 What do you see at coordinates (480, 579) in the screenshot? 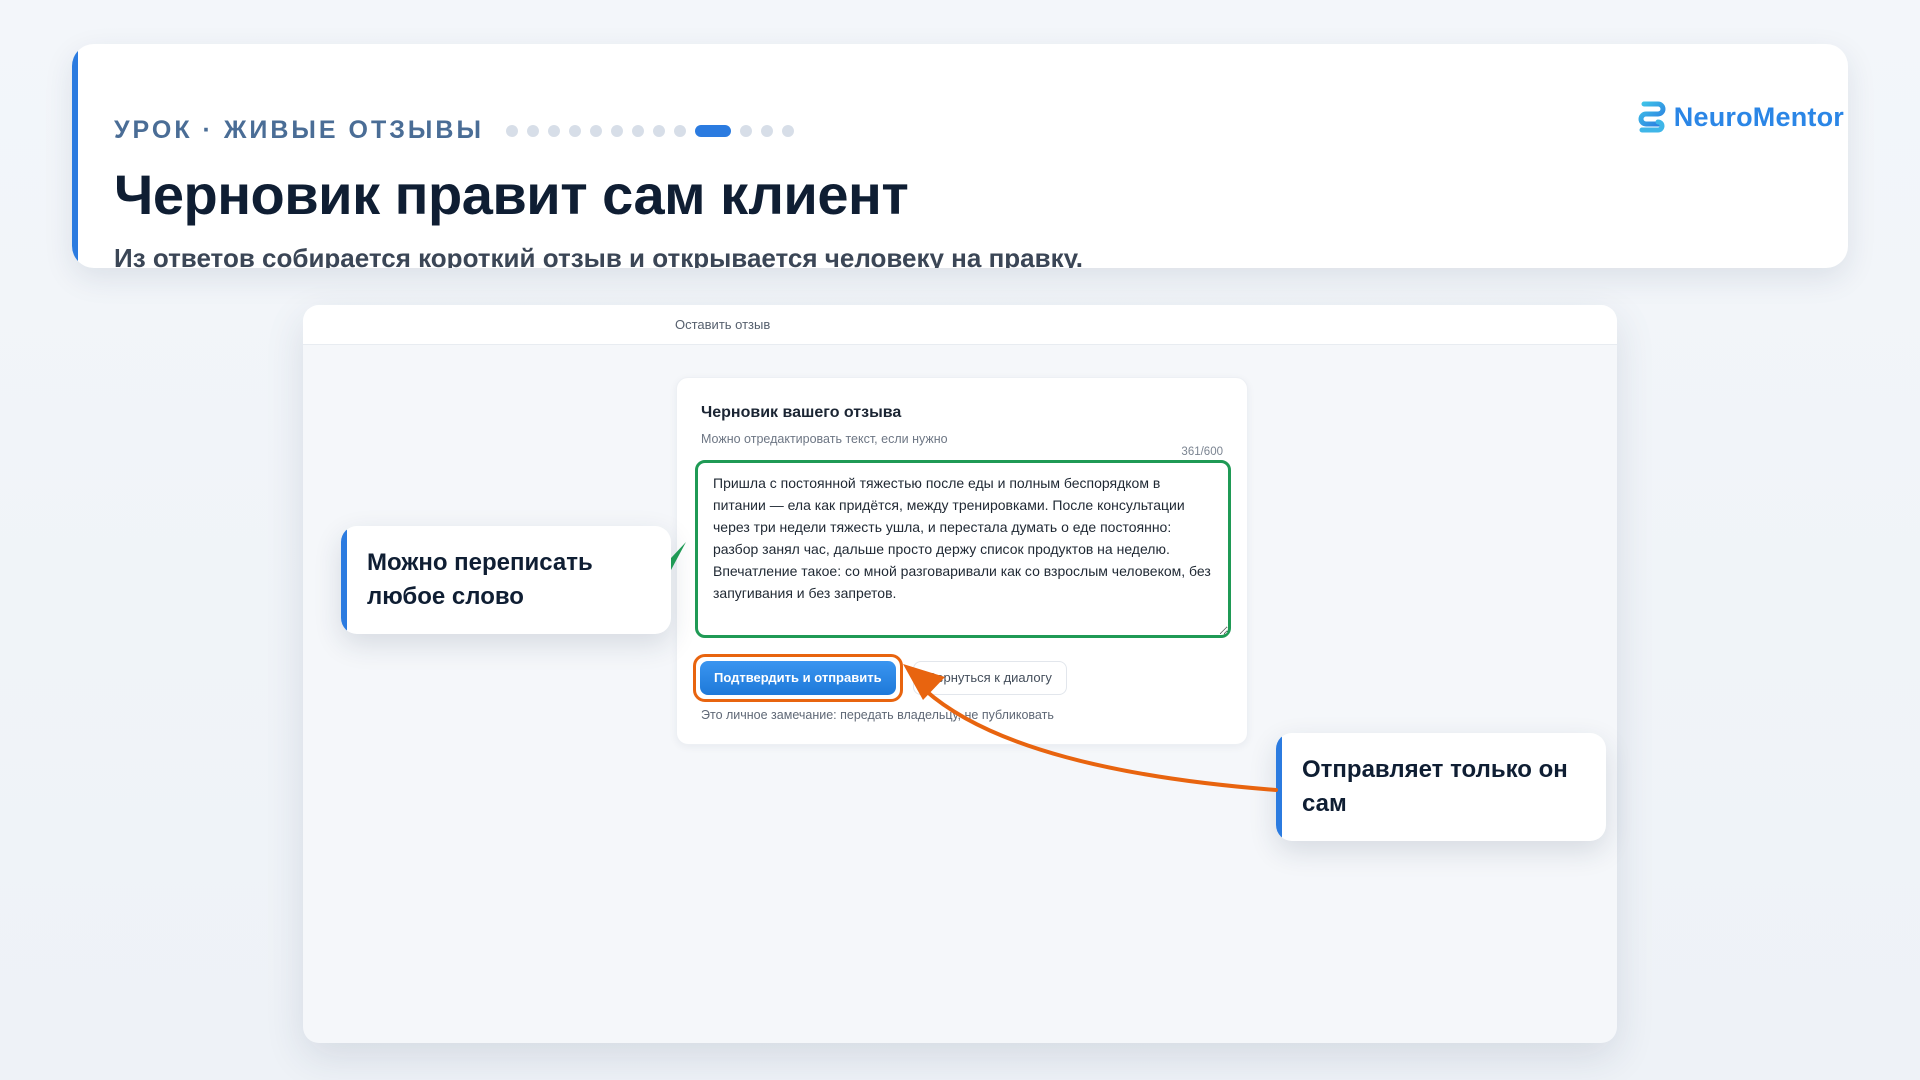
I see `callout-edit-text: Можно переписать любое слово` at bounding box center [480, 579].